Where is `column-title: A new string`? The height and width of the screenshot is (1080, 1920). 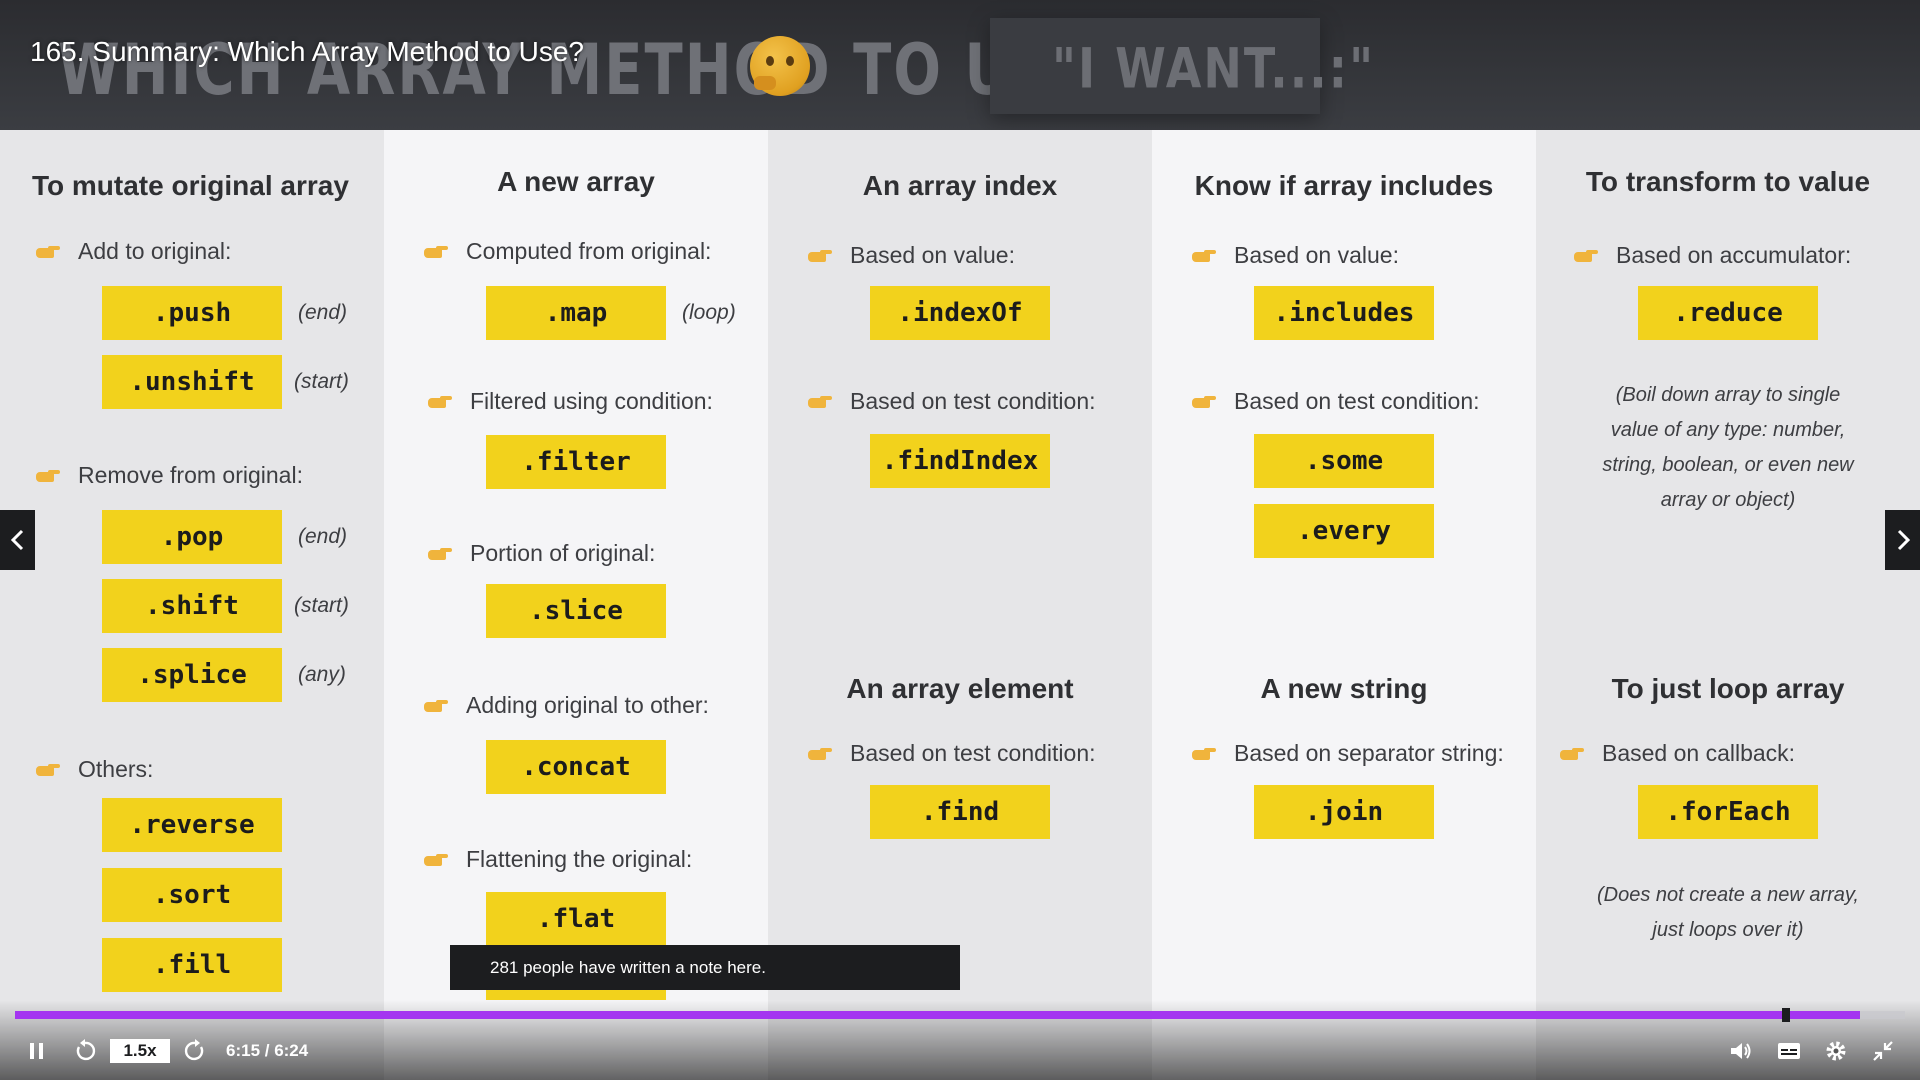
column-title: A new string is located at coordinates (1344, 688).